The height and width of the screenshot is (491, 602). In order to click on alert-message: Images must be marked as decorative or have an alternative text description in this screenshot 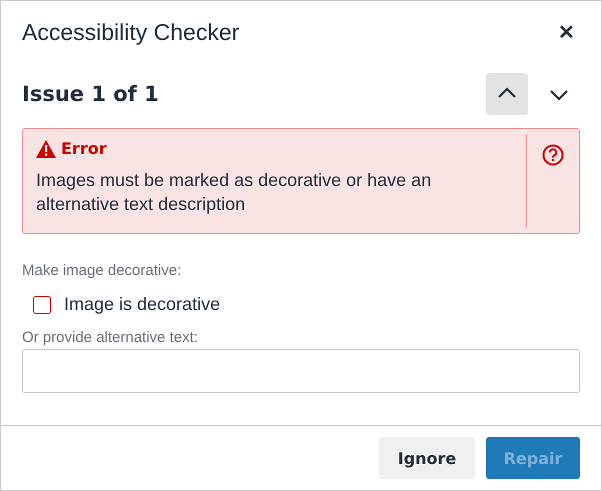, I will do `click(234, 192)`.